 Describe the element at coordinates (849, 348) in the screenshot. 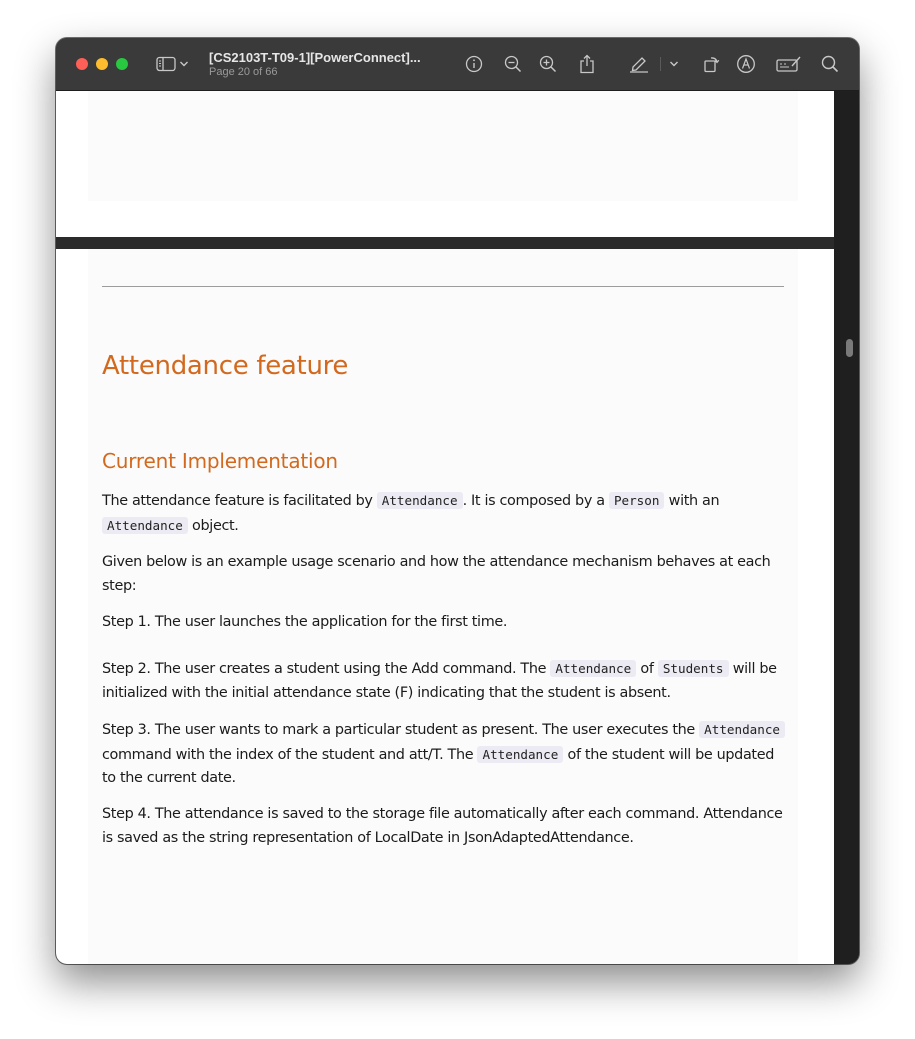

I see `scrollbar-thumb` at that location.